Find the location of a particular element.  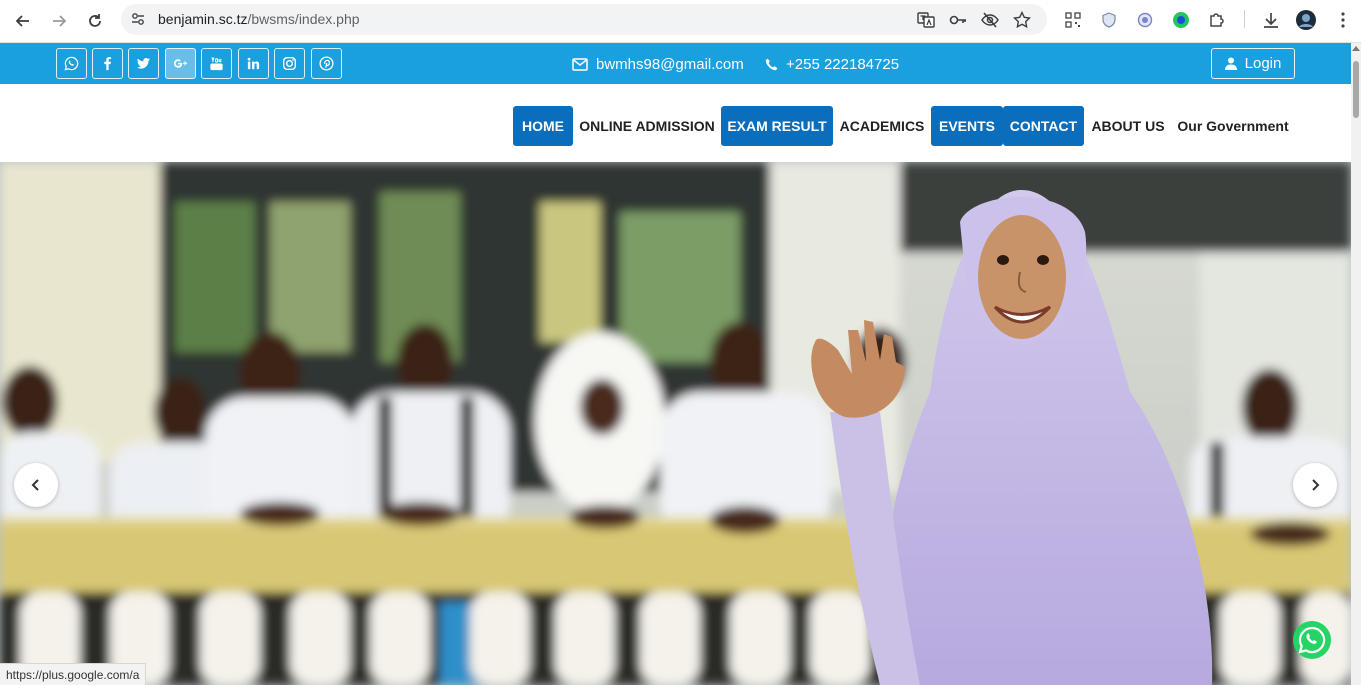

nav-our-government: Our Government is located at coordinates (1233, 126).